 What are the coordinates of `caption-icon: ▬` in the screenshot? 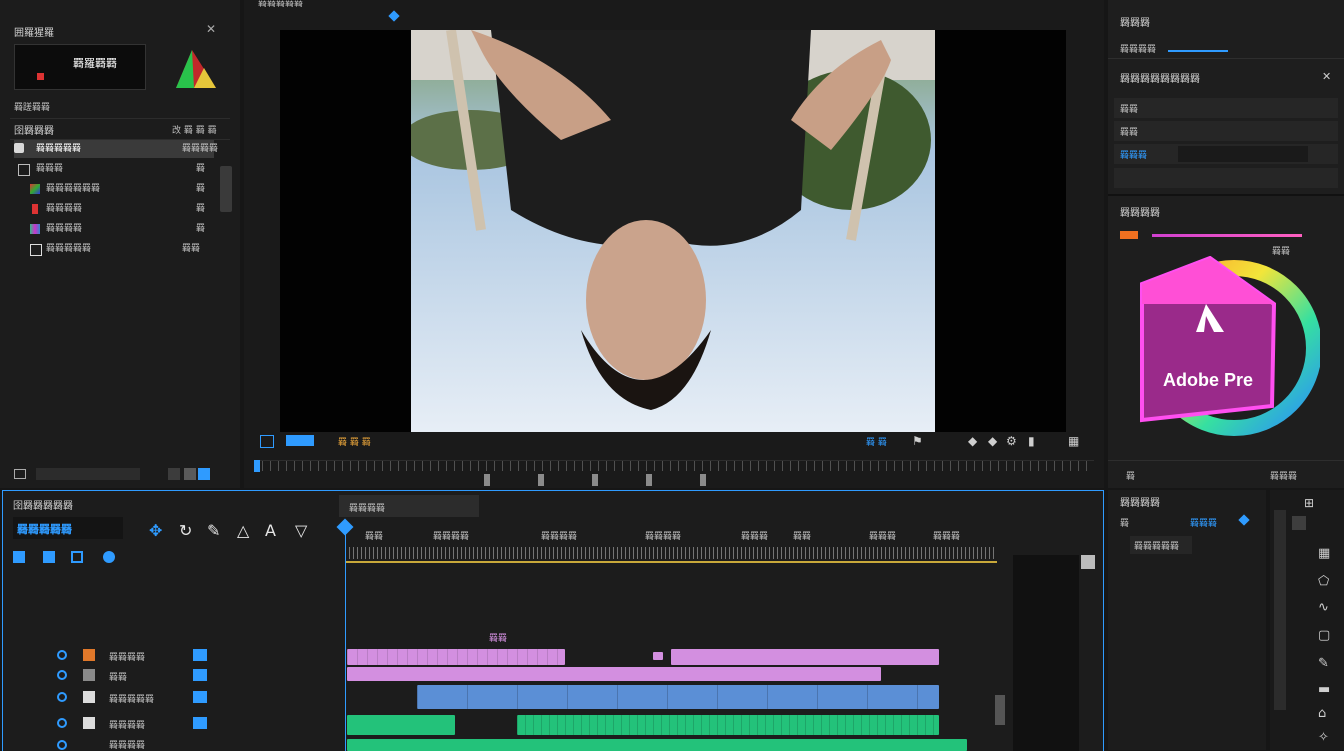 It's located at (1324, 689).